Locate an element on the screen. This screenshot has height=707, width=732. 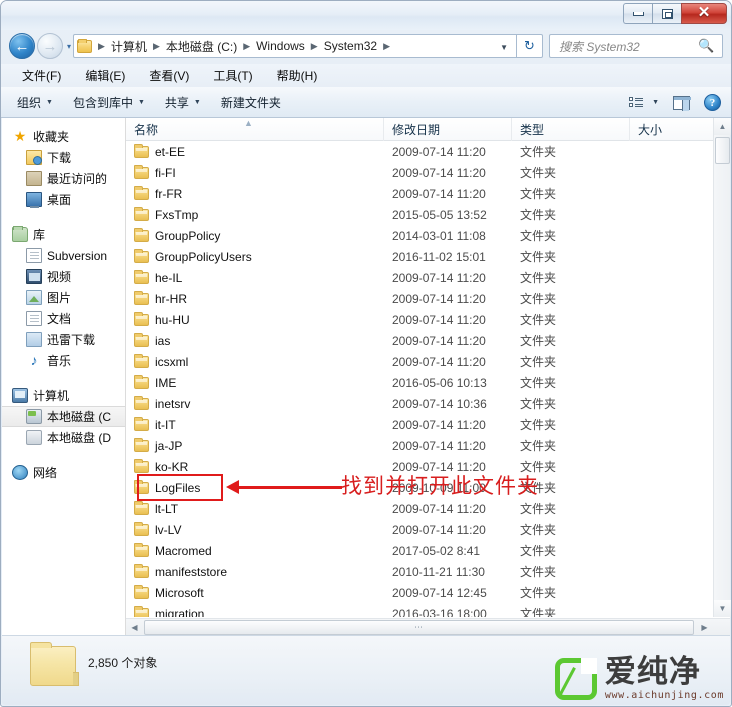
search-input: 搜索 System32 🔍 is located at coordinates (636, 46).